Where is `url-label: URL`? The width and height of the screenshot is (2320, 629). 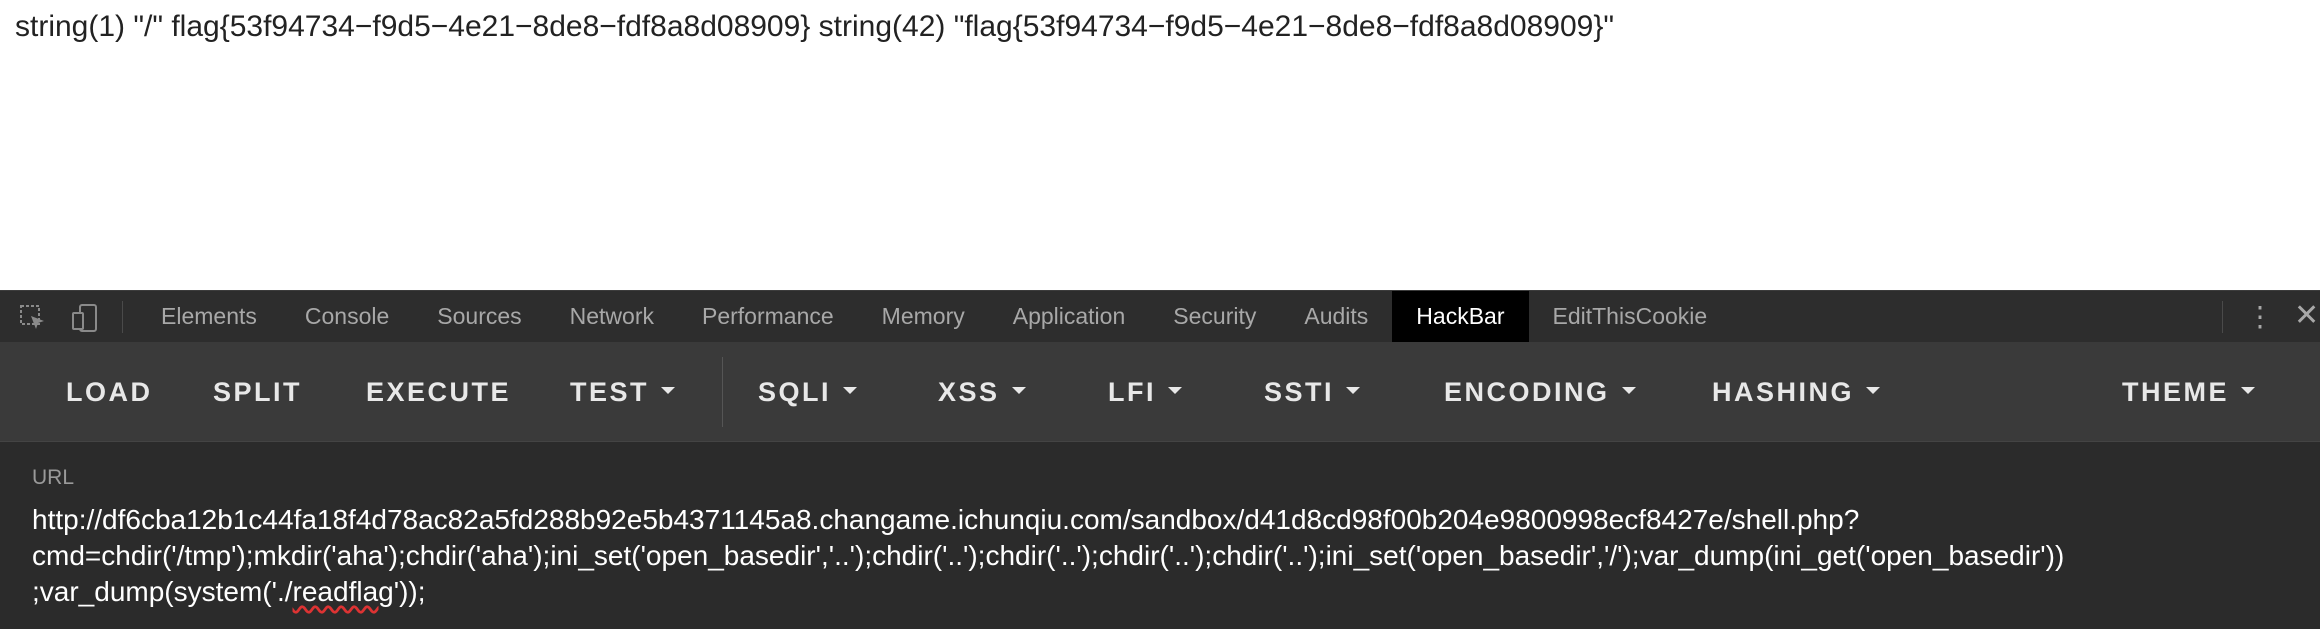
url-label: URL is located at coordinates (53, 477).